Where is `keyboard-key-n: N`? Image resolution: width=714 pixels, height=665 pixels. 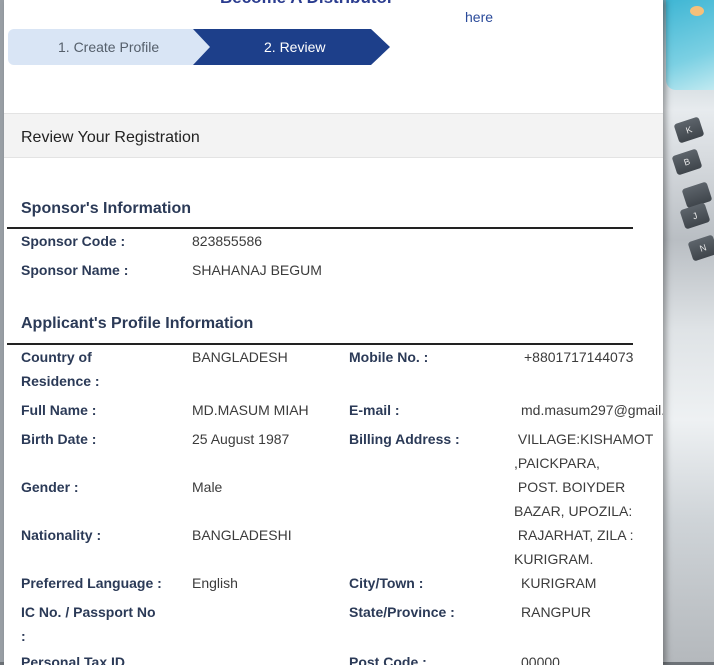
keyboard-key-n: N is located at coordinates (700, 248).